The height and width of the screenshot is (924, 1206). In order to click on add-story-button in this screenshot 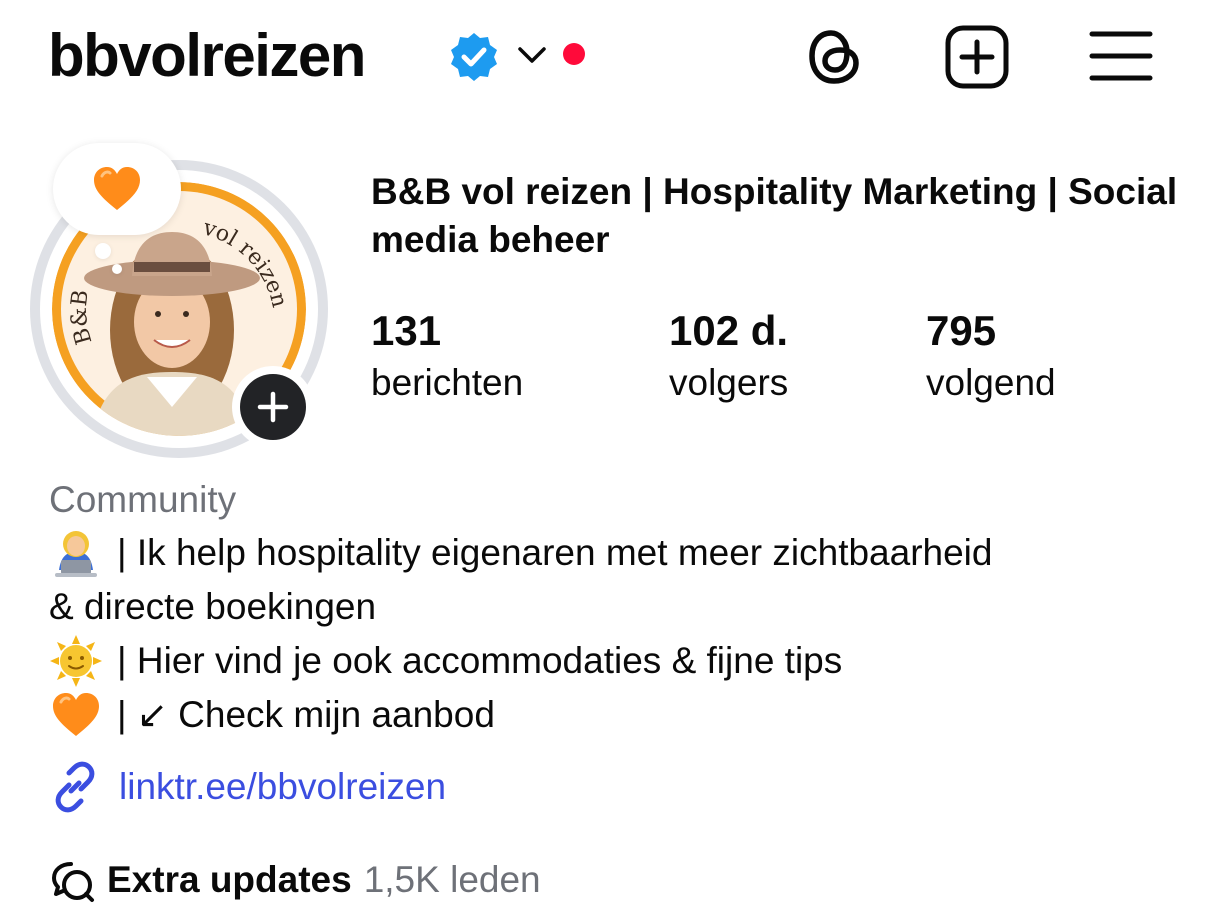, I will do `click(273, 407)`.